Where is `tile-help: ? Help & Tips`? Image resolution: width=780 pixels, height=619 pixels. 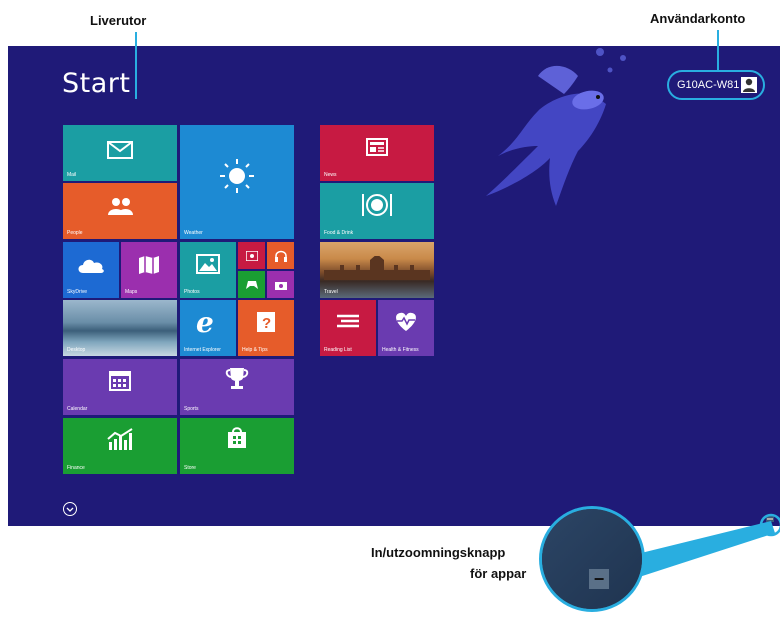 tile-help: ? Help & Tips is located at coordinates (266, 328).